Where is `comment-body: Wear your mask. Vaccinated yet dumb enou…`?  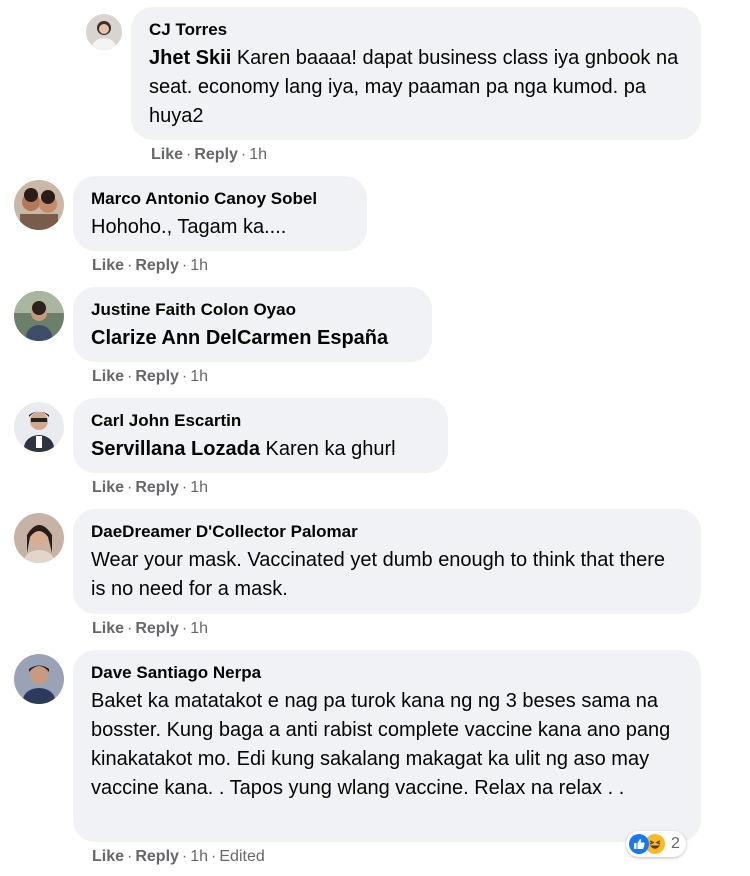 comment-body: Wear your mask. Vaccinated yet dumb enou… is located at coordinates (378, 574).